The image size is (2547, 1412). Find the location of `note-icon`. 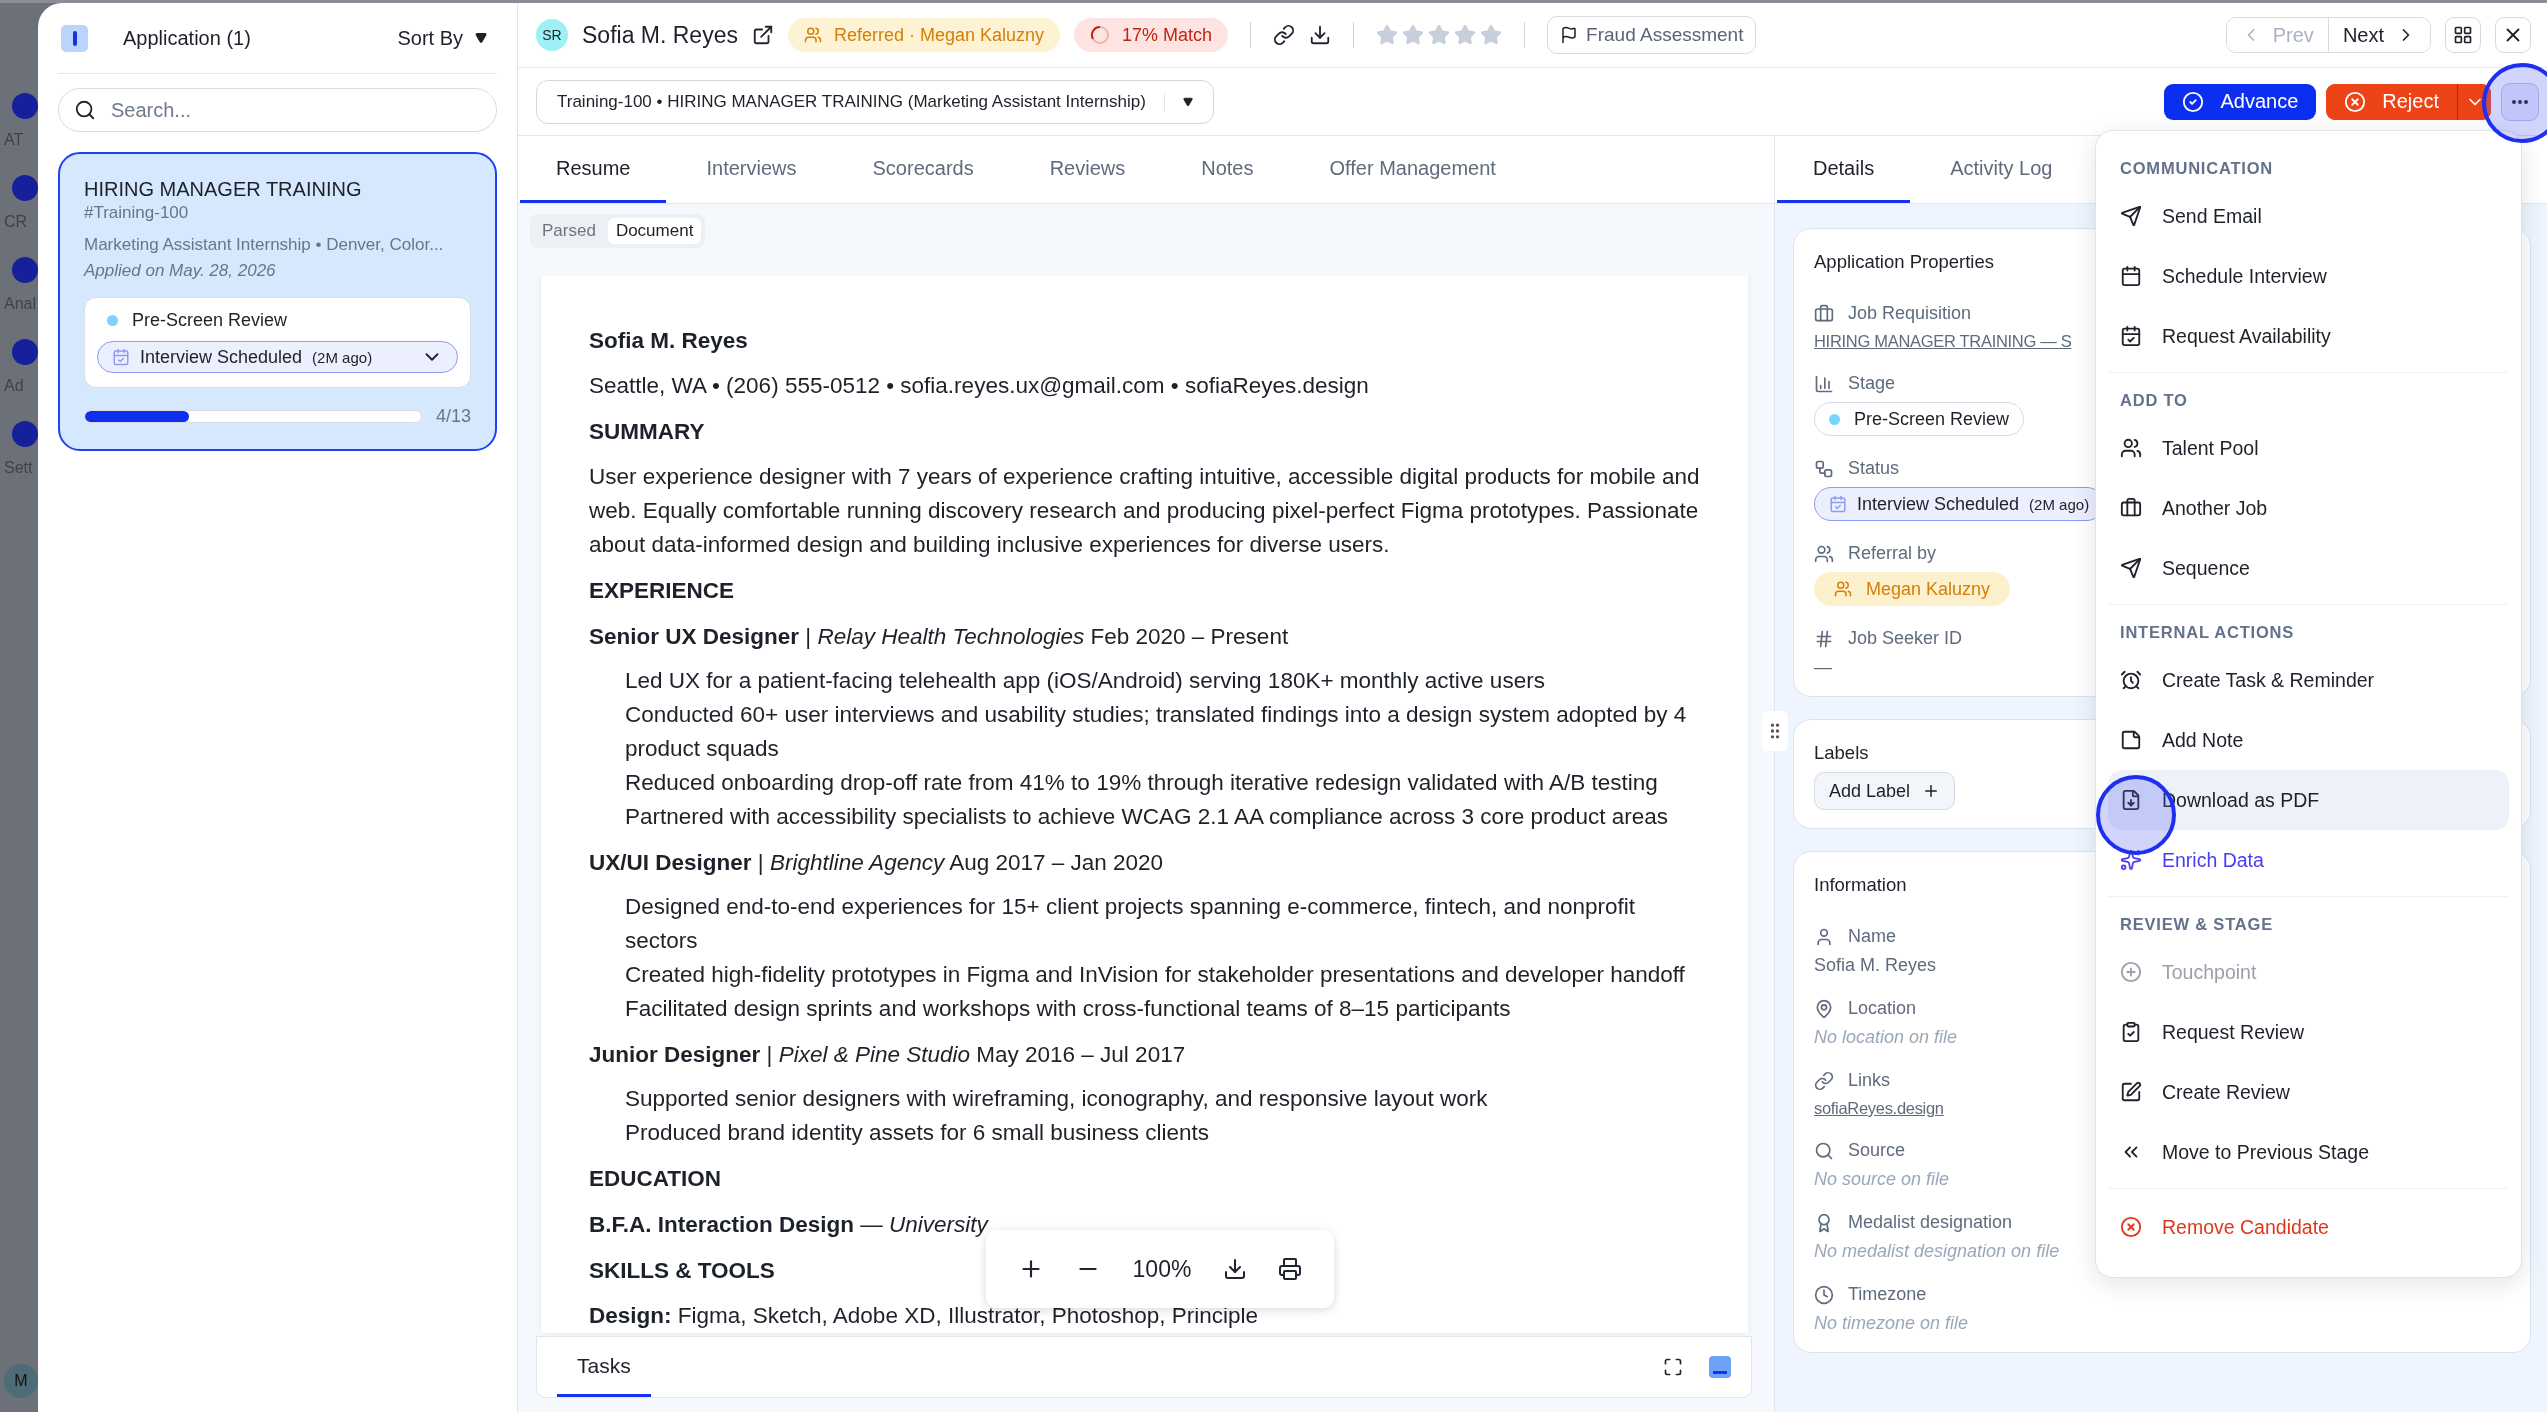

note-icon is located at coordinates (2131, 740).